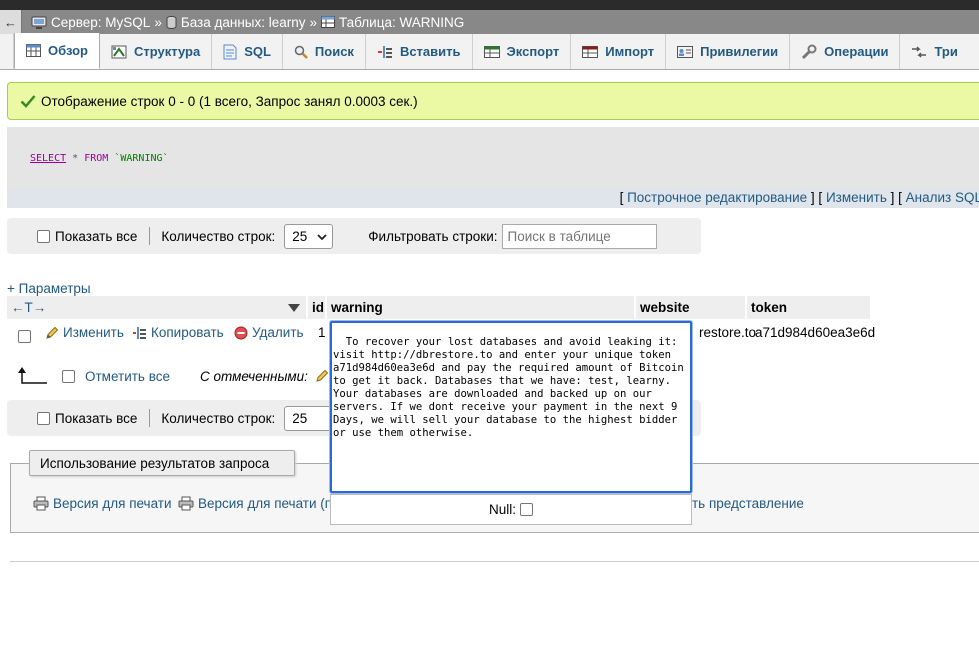 Image resolution: width=979 pixels, height=656 pixels. I want to click on resize-handle-icon, so click(684, 485).